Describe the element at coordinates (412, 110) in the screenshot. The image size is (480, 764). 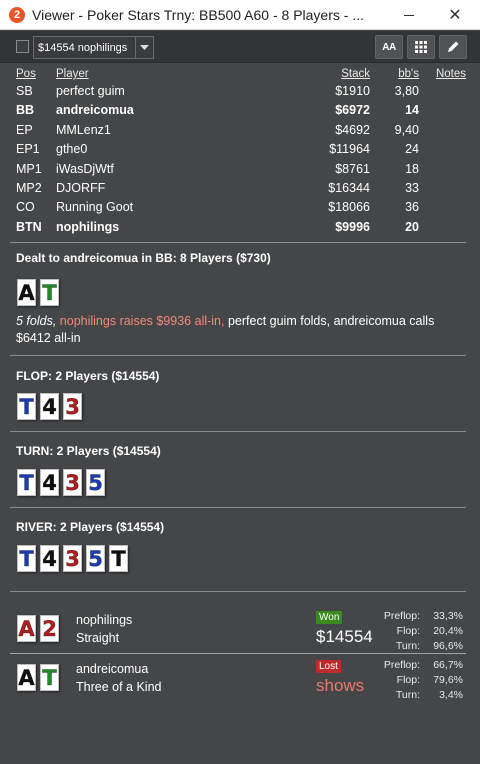
I see `player-bbs: 14` at that location.